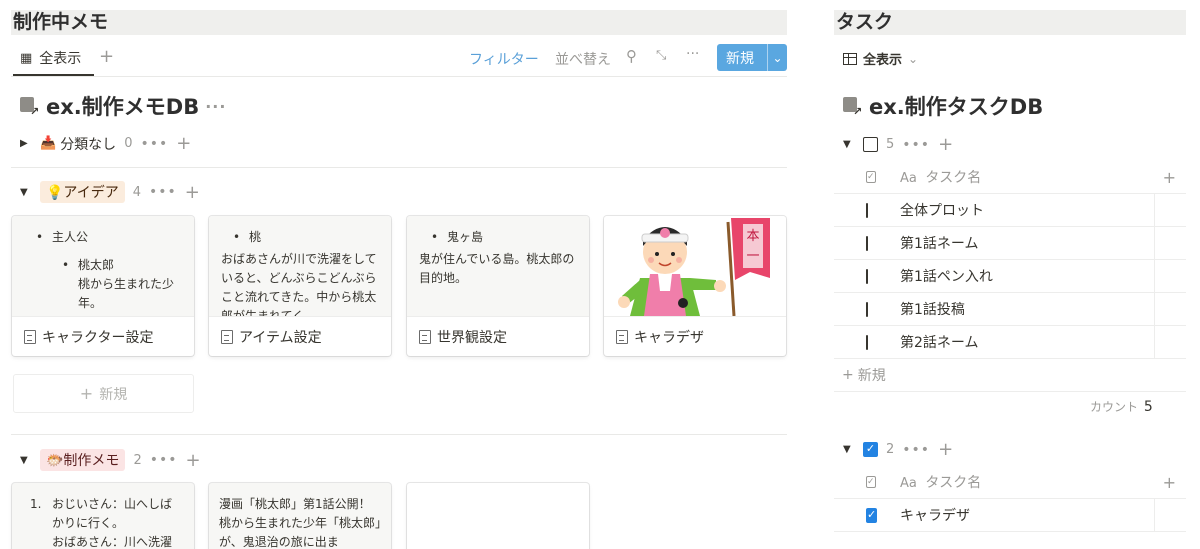 The width and height of the screenshot is (1200, 549). Describe the element at coordinates (1010, 309) in the screenshot. I see `table-row: 第1話投稿` at that location.